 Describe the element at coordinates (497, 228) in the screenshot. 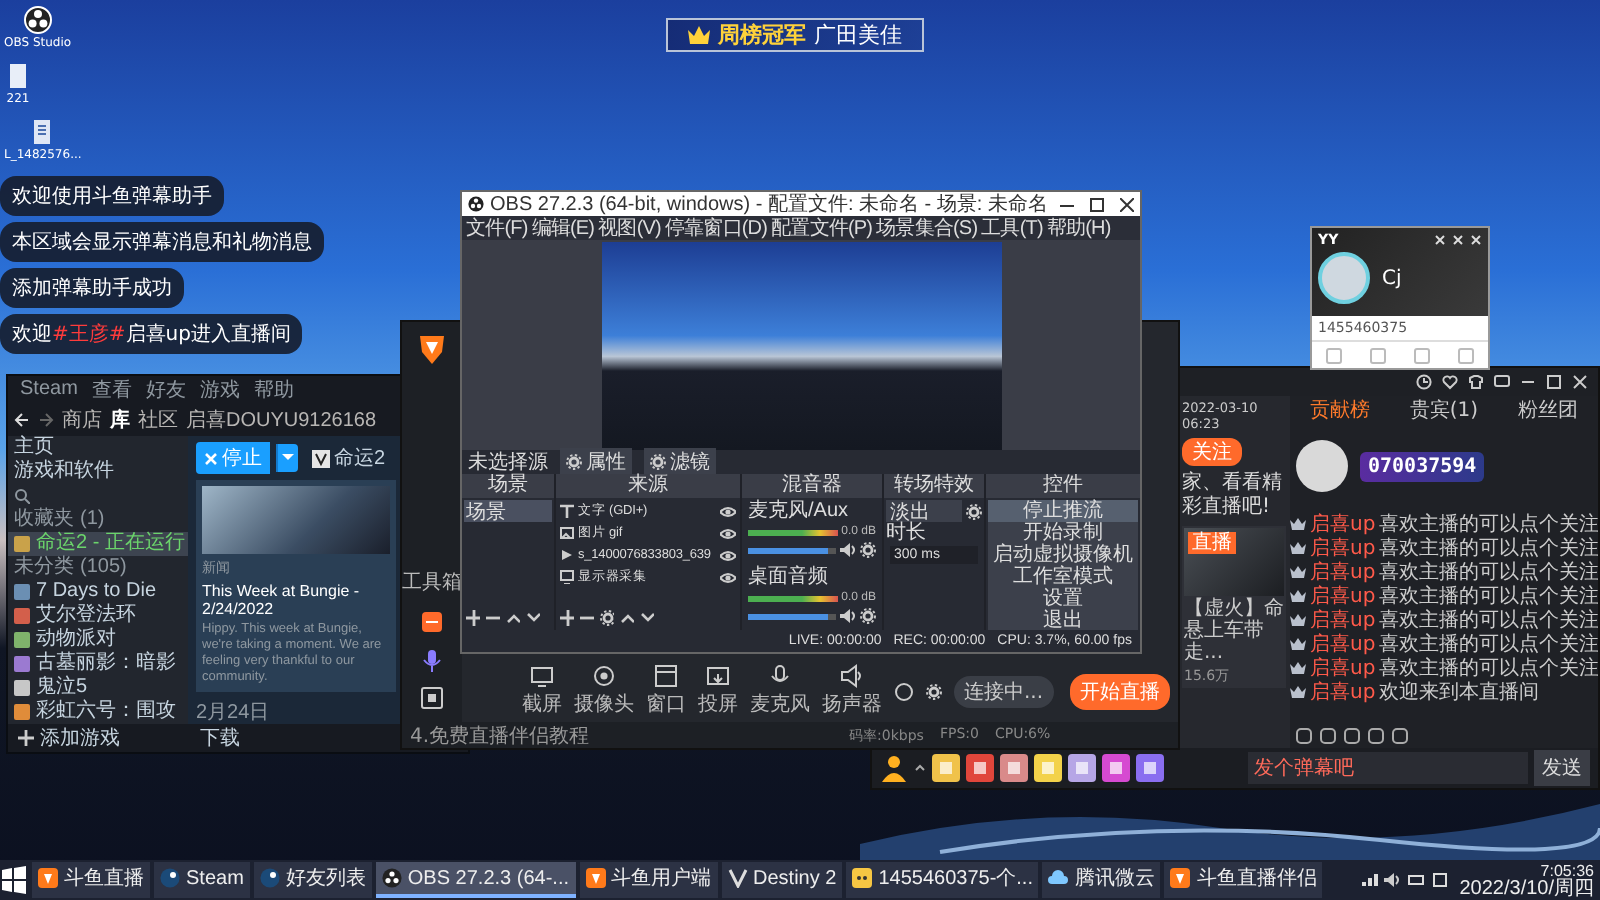

I see `menu-item: 文件(F)` at that location.